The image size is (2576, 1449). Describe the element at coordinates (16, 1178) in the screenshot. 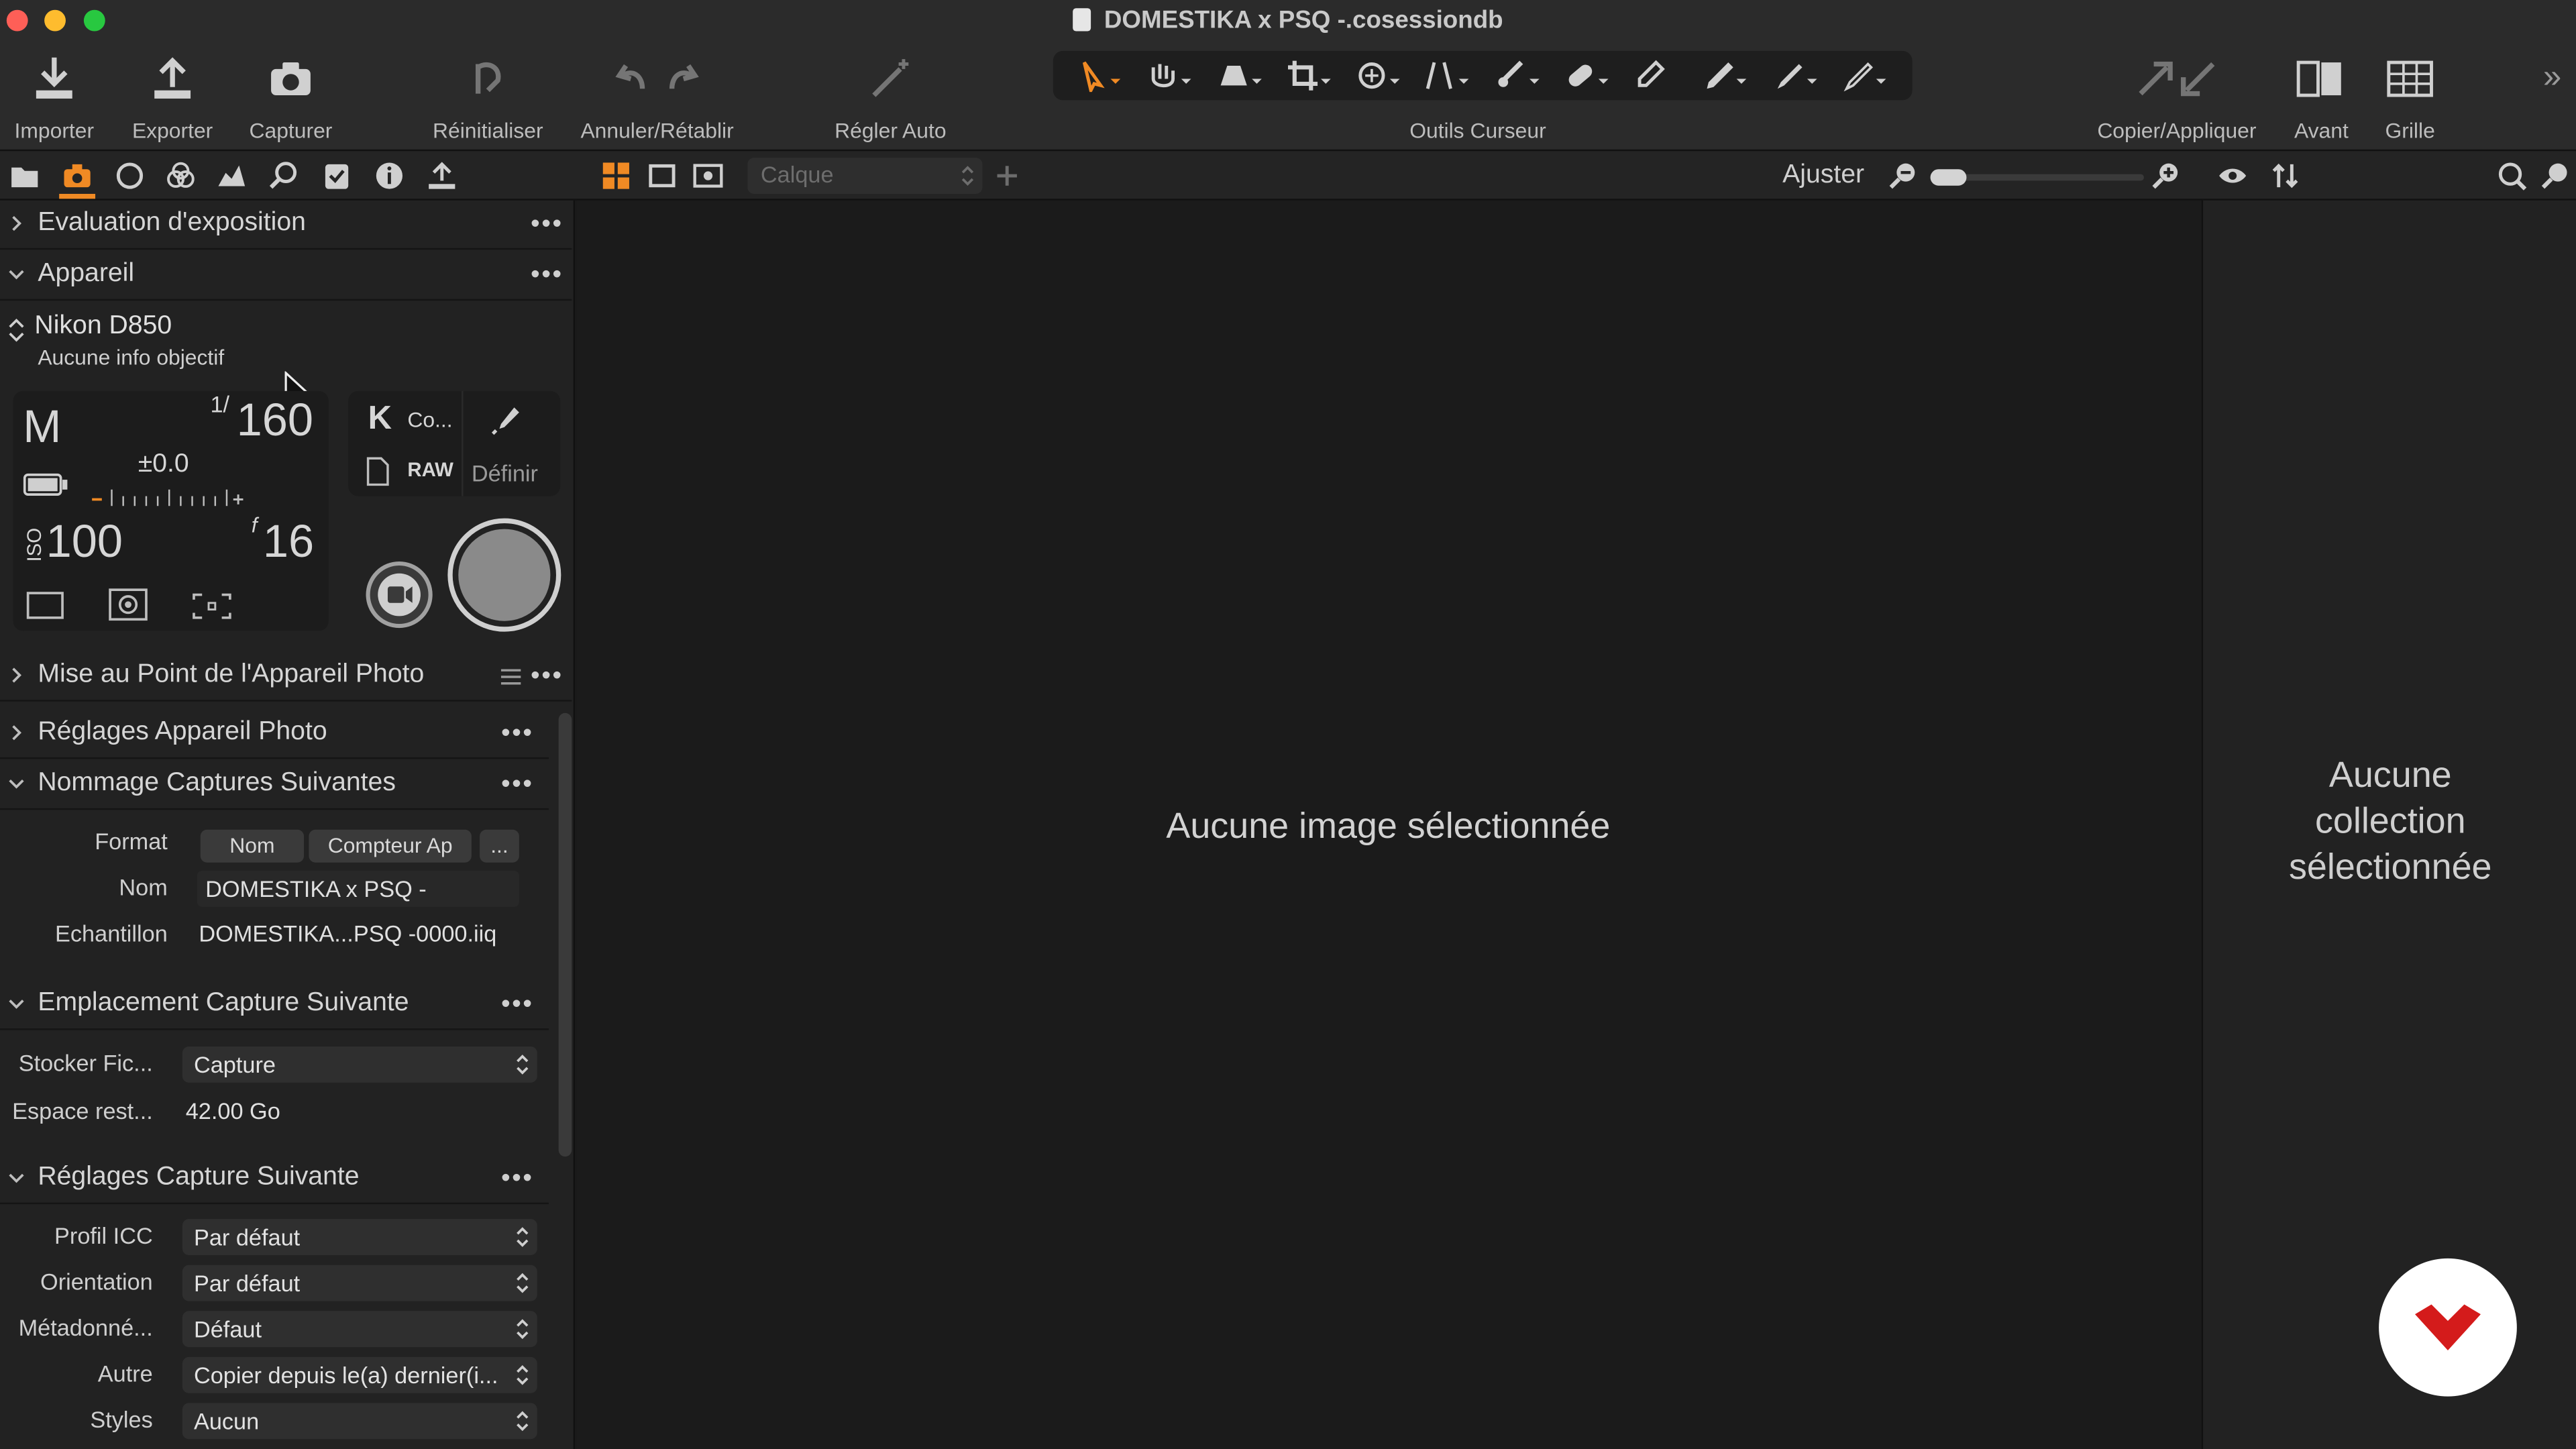

I see `chevron-down-icon` at that location.